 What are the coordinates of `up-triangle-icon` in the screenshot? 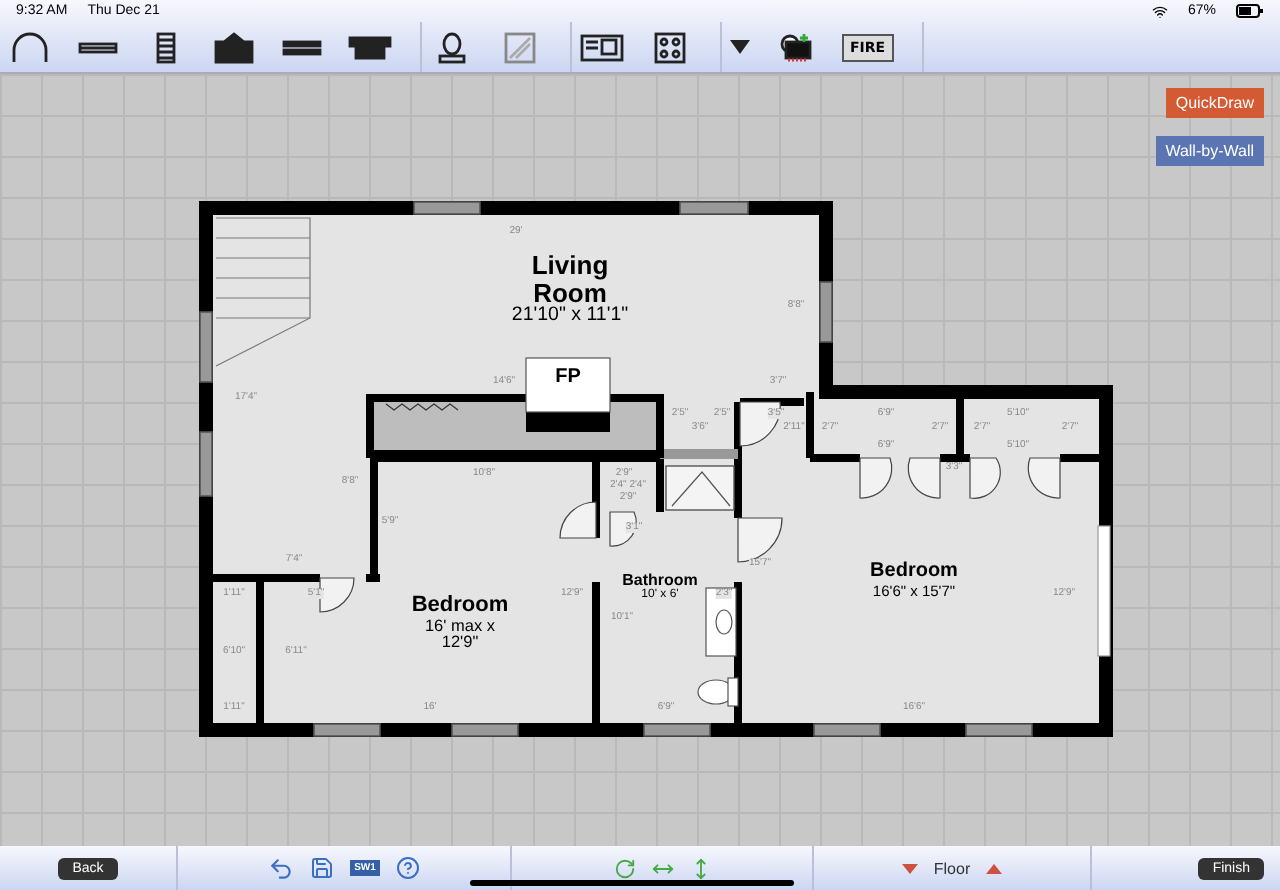 It's located at (994, 868).